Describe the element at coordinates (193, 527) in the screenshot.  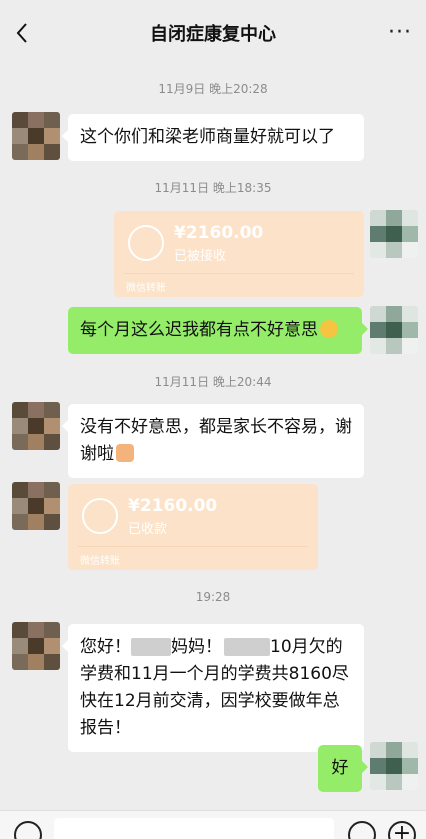
I see `transfer-card: ¥2160.00 已收款 微信转账` at that location.